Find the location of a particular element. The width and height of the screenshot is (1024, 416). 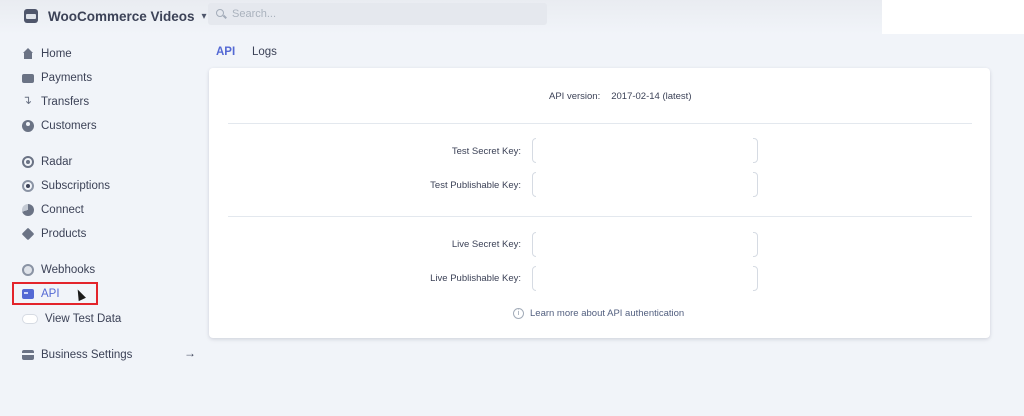

api-version-row: API version: 2017-02-14 (latest) is located at coordinates (620, 96).